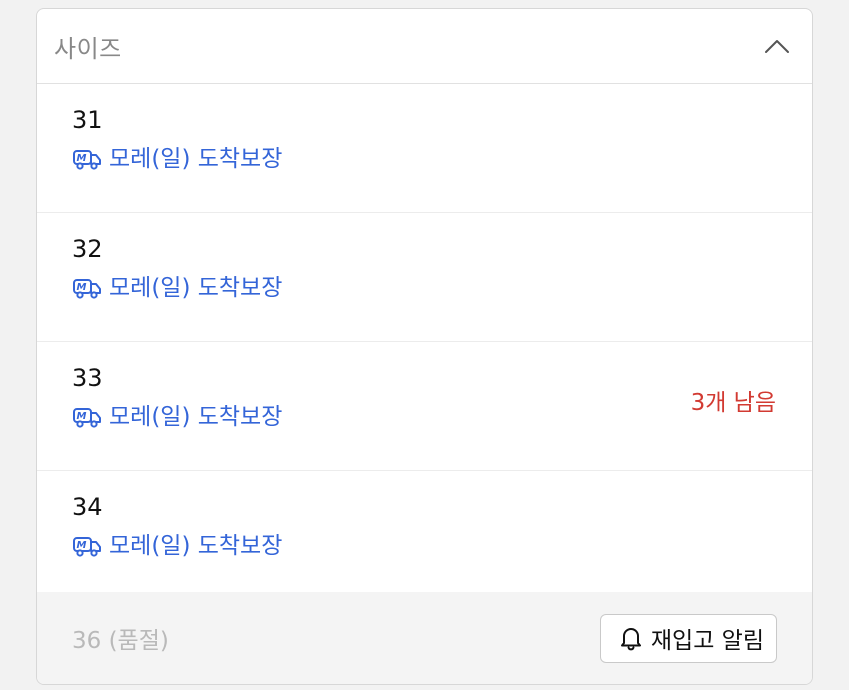  Describe the element at coordinates (87, 120) in the screenshot. I see `size-label: 31` at that location.